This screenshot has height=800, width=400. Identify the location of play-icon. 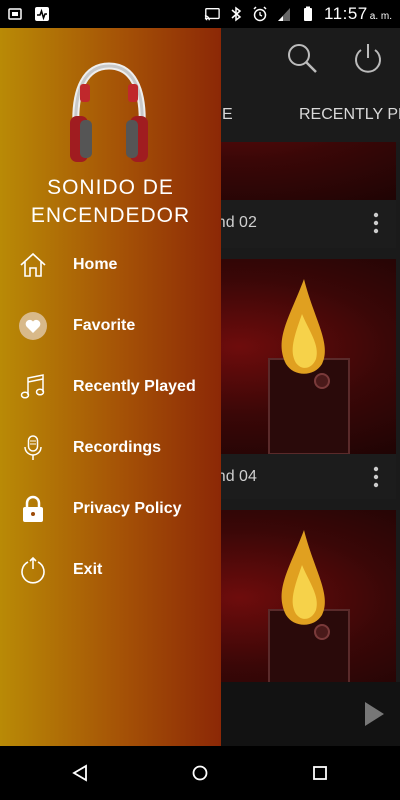
(374, 714).